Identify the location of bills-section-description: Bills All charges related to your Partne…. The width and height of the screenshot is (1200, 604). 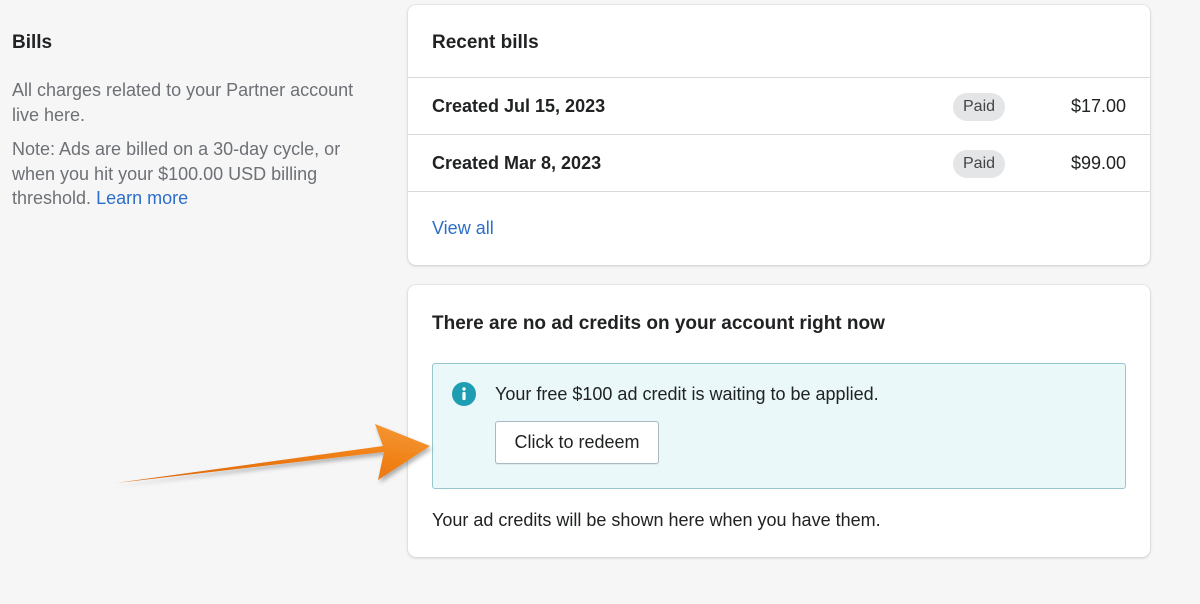
(184, 125).